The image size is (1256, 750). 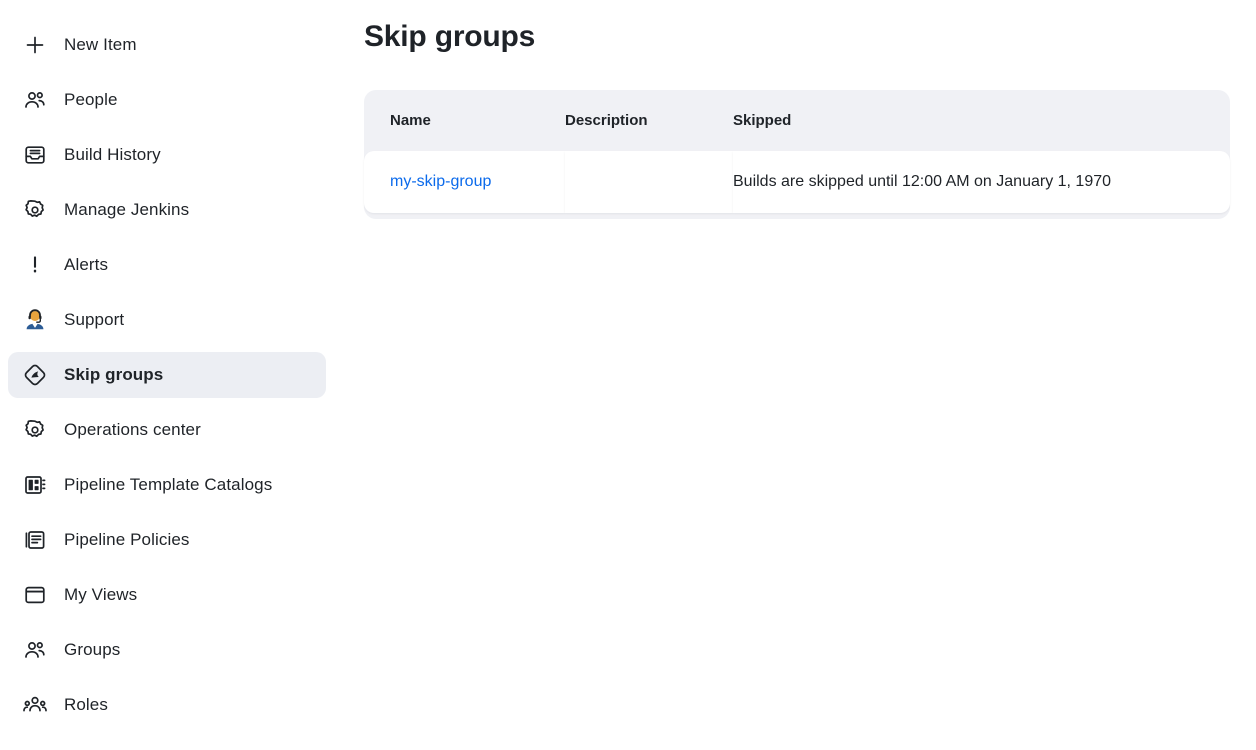 What do you see at coordinates (86, 264) in the screenshot?
I see `sidebar-item-label: Alerts` at bounding box center [86, 264].